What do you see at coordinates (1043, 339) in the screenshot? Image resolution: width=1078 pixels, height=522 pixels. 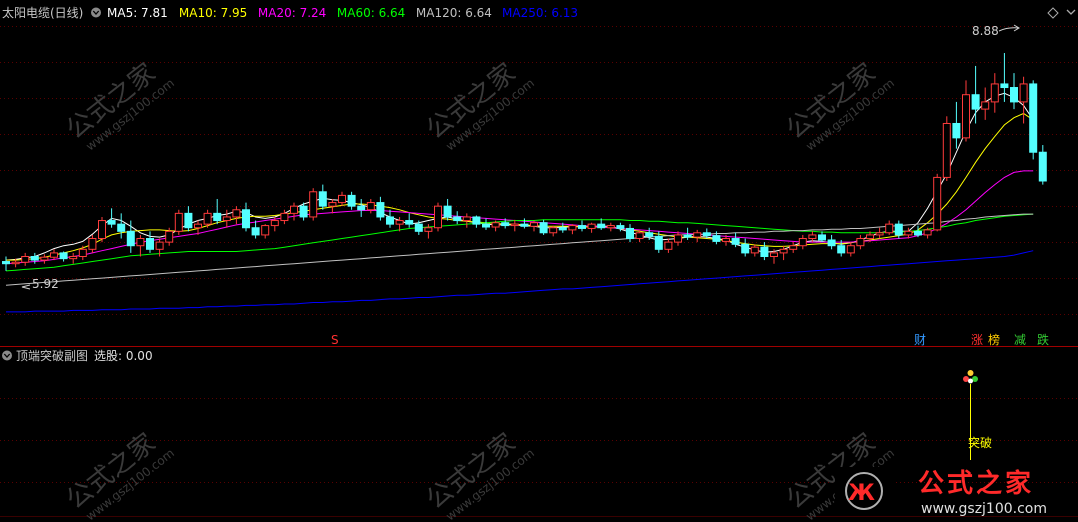 I see `marker-fall: 跌` at bounding box center [1043, 339].